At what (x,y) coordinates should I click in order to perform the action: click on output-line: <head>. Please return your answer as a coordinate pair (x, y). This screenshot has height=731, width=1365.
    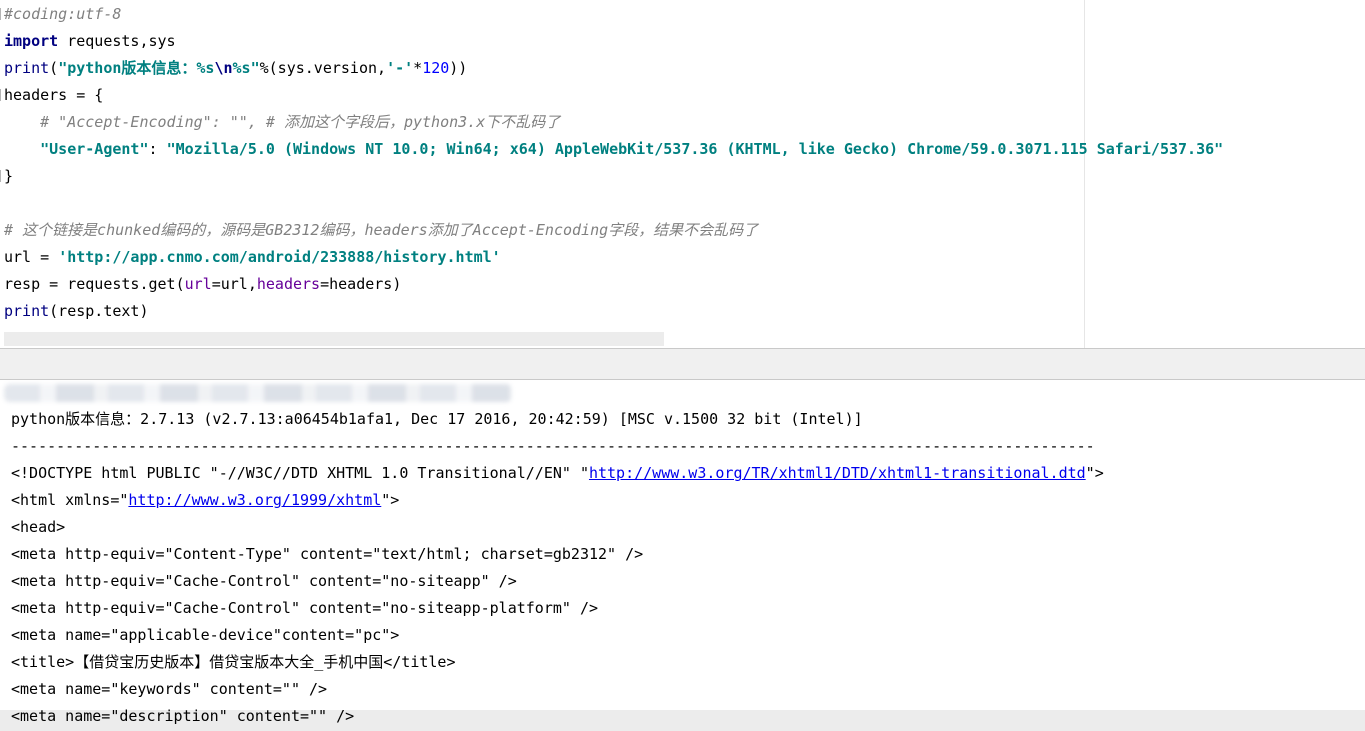
    Looking at the image, I should click on (557, 527).